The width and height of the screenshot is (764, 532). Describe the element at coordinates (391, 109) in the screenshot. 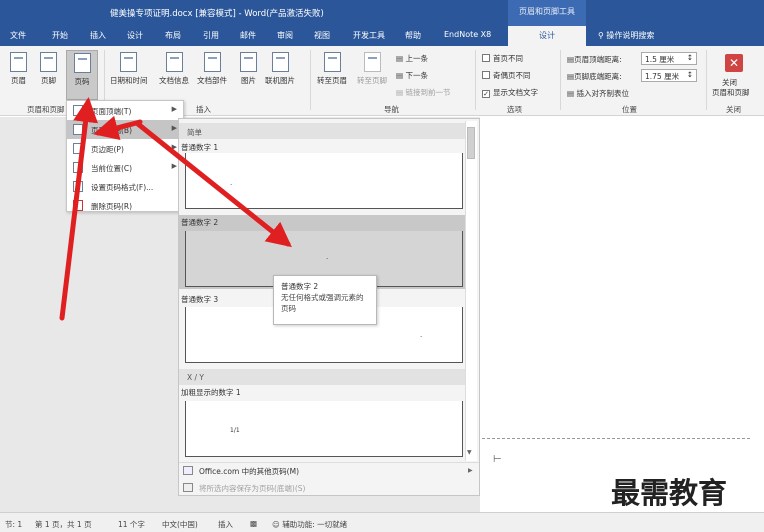

I see `group-label-nav: 导航` at that location.